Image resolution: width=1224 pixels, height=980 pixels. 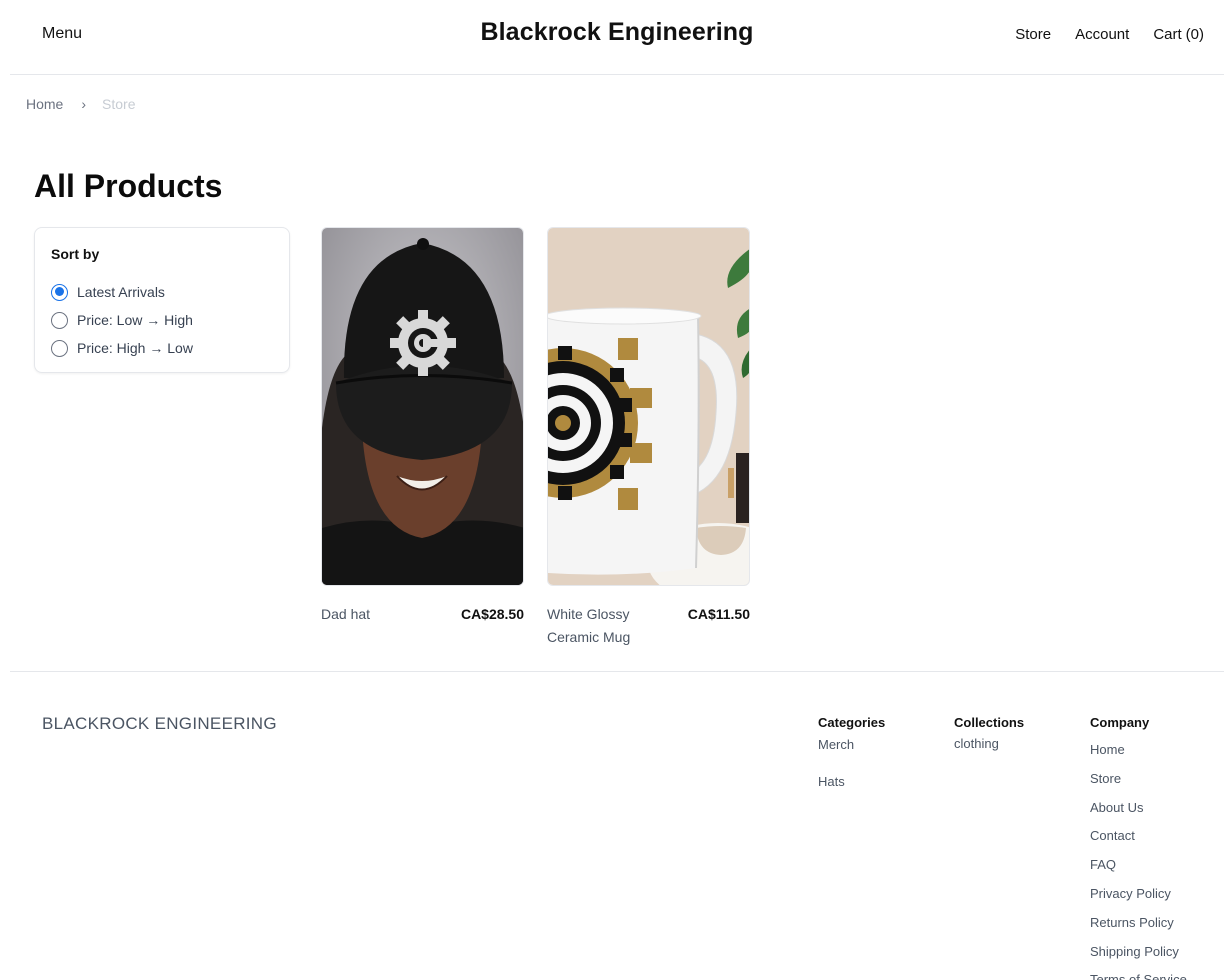 I want to click on sort-option-price-desc: Price: High → Low, so click(x=162, y=348).